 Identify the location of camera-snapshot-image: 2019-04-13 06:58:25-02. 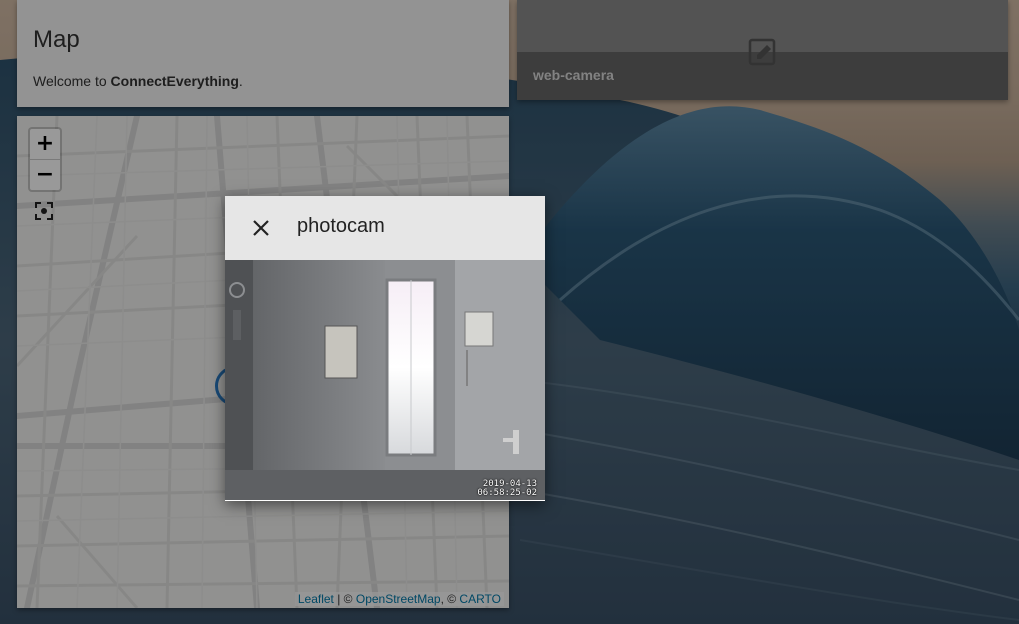
(385, 380).